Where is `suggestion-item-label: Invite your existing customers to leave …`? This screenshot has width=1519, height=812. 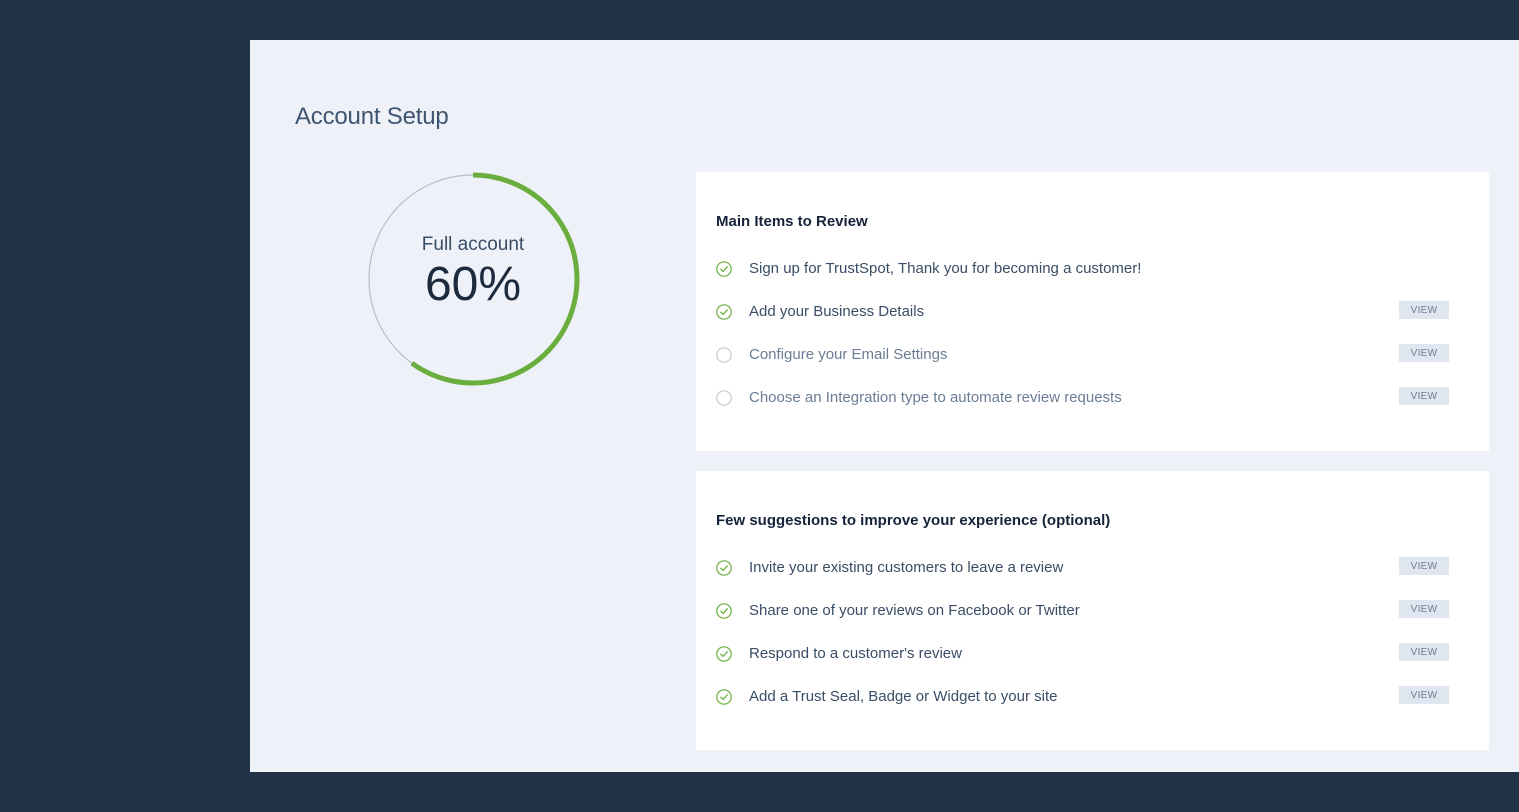
suggestion-item-label: Invite your existing customers to leave … is located at coordinates (906, 567).